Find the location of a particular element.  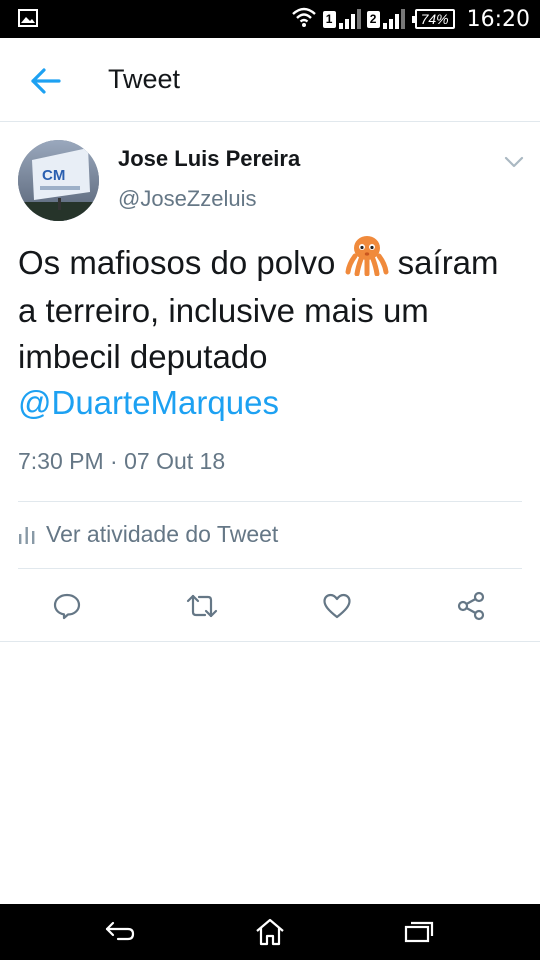

tweet-activity-link: Ver atividade do Tweet is located at coordinates (148, 534).